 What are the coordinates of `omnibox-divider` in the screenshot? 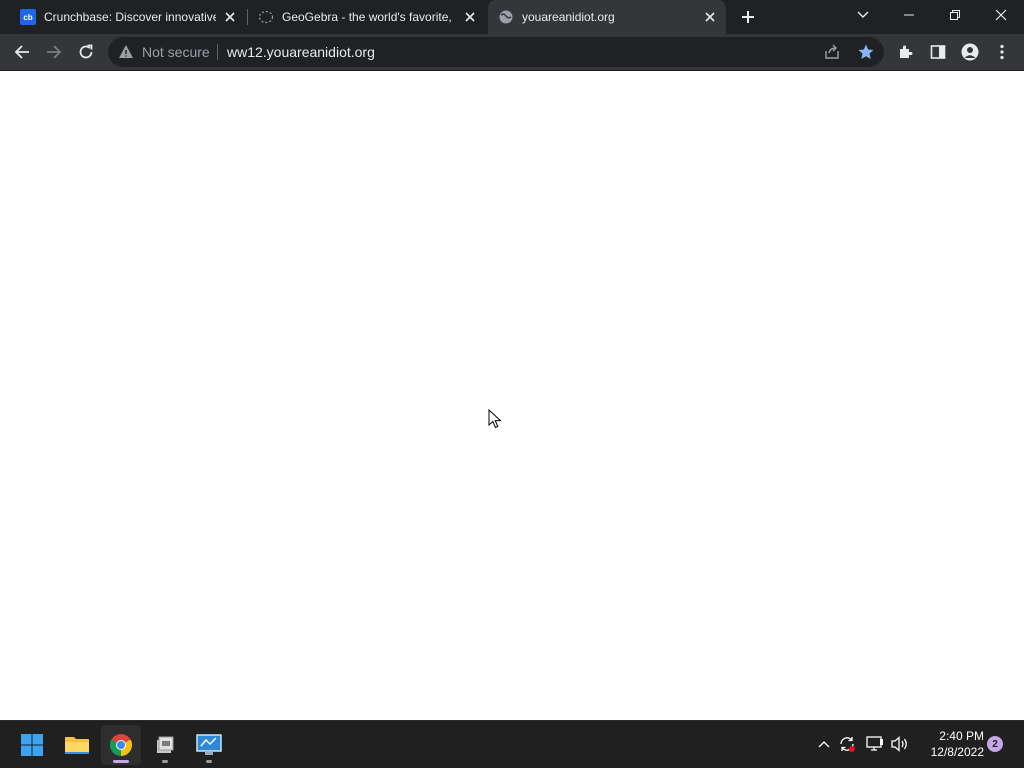 It's located at (217, 52).